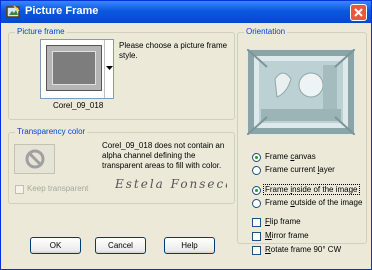  Describe the element at coordinates (189, 245) in the screenshot. I see `help-button: Help` at that location.